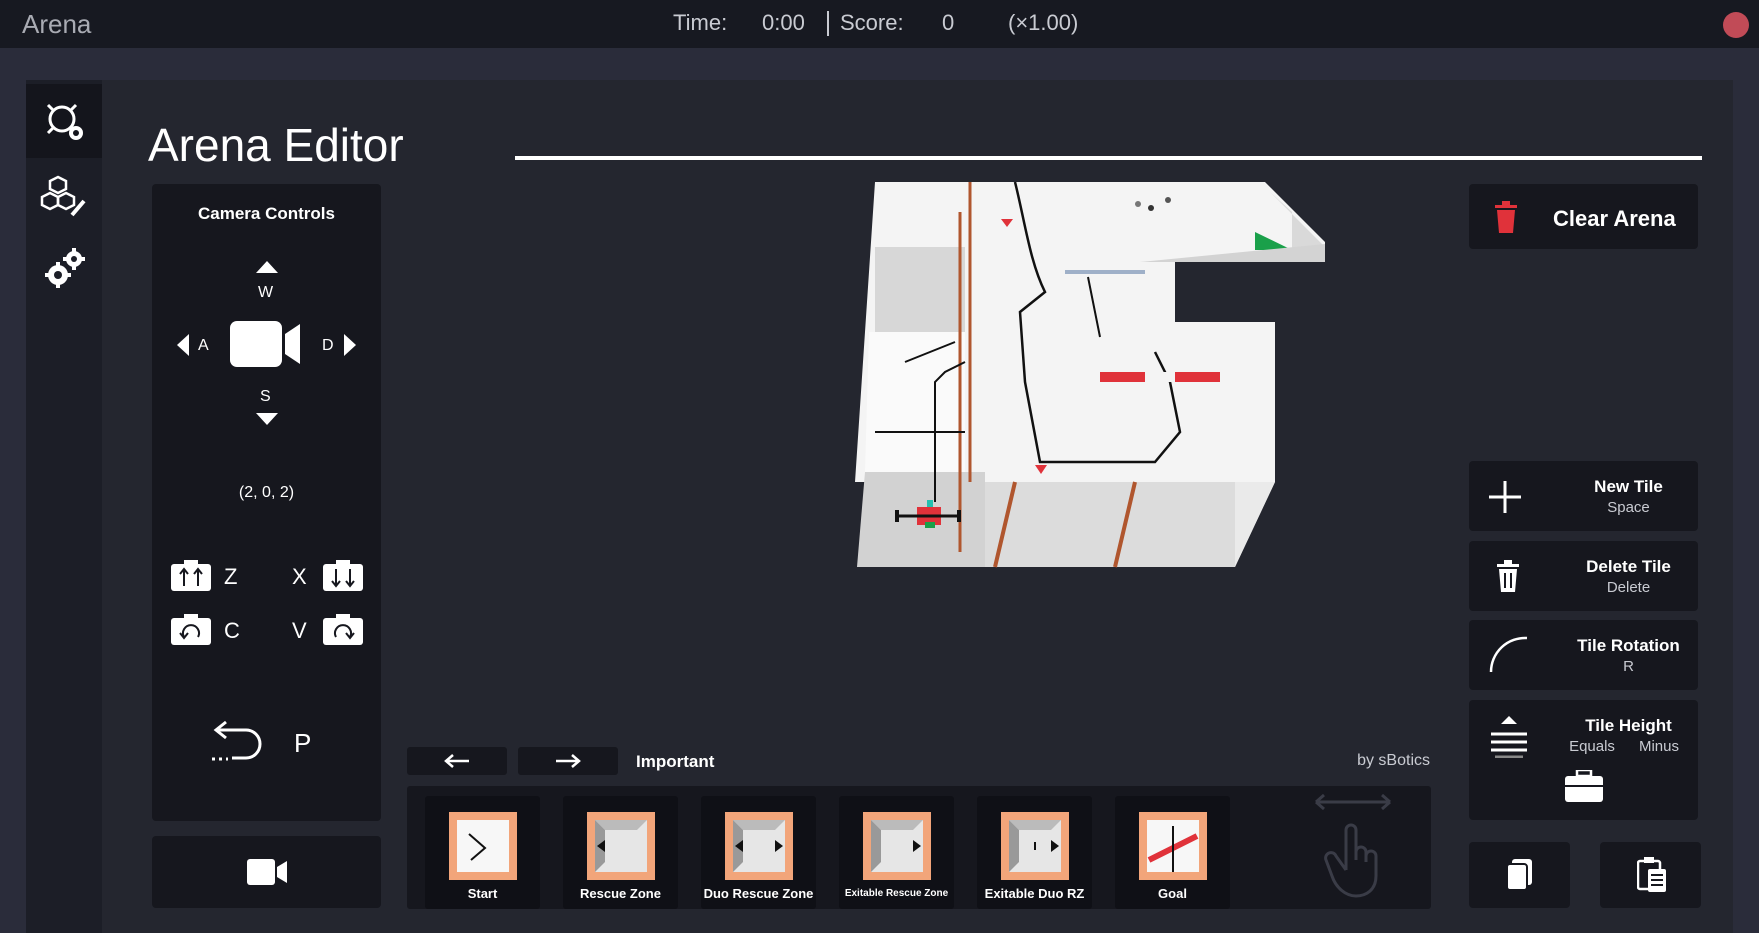  Describe the element at coordinates (64, 506) in the screenshot. I see `sidebar` at that location.